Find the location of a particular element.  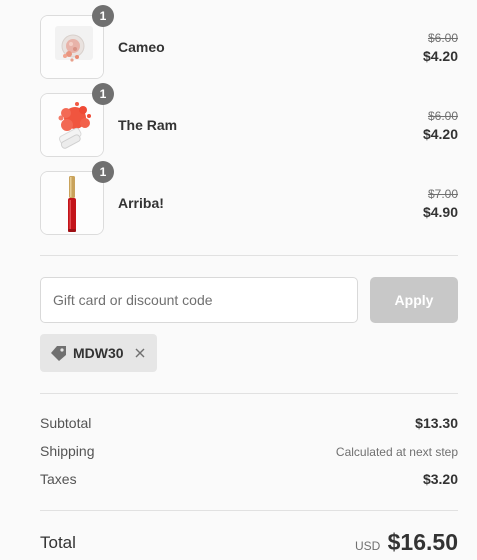

cameo-blush-compact-icon is located at coordinates (72, 47).